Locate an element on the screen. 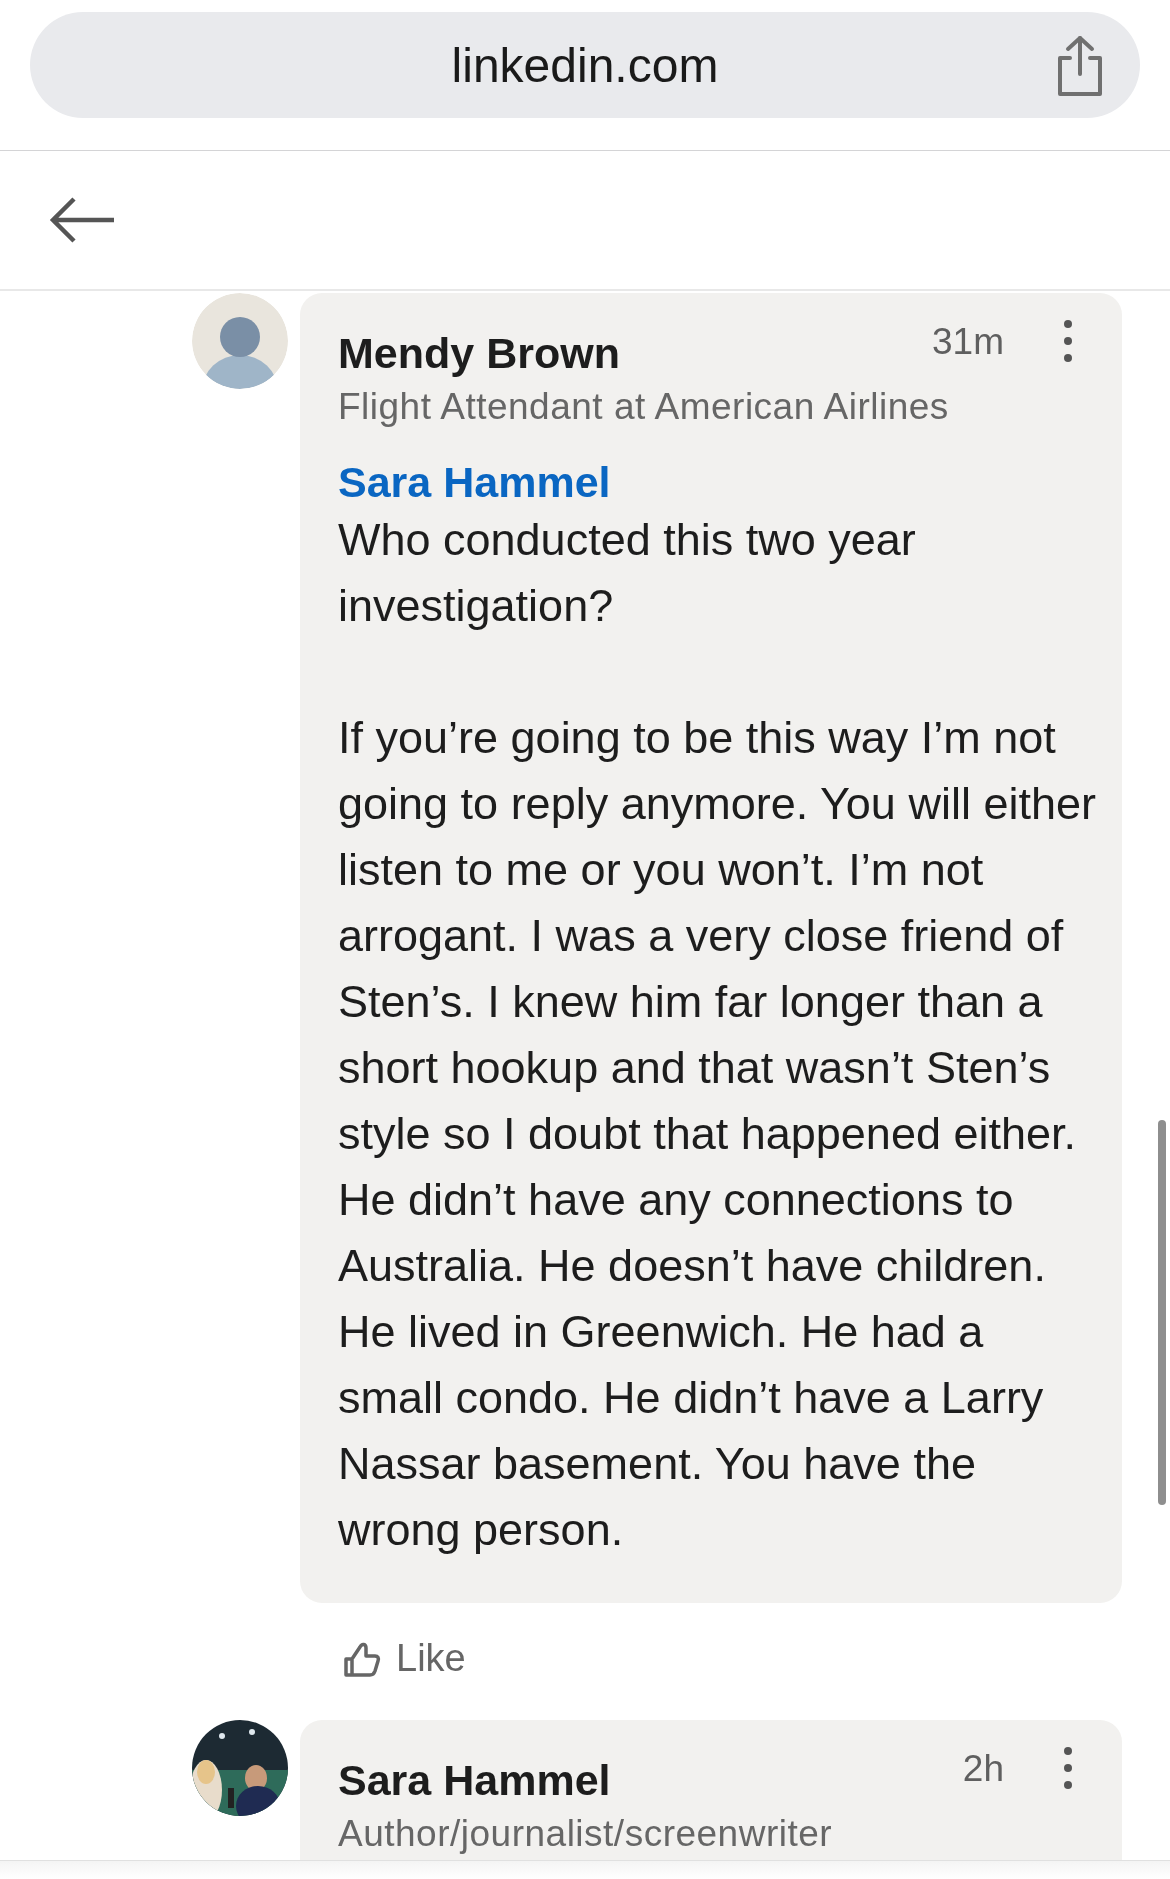 The image size is (1170, 1879). like-button: Like is located at coordinates (404, 1658).